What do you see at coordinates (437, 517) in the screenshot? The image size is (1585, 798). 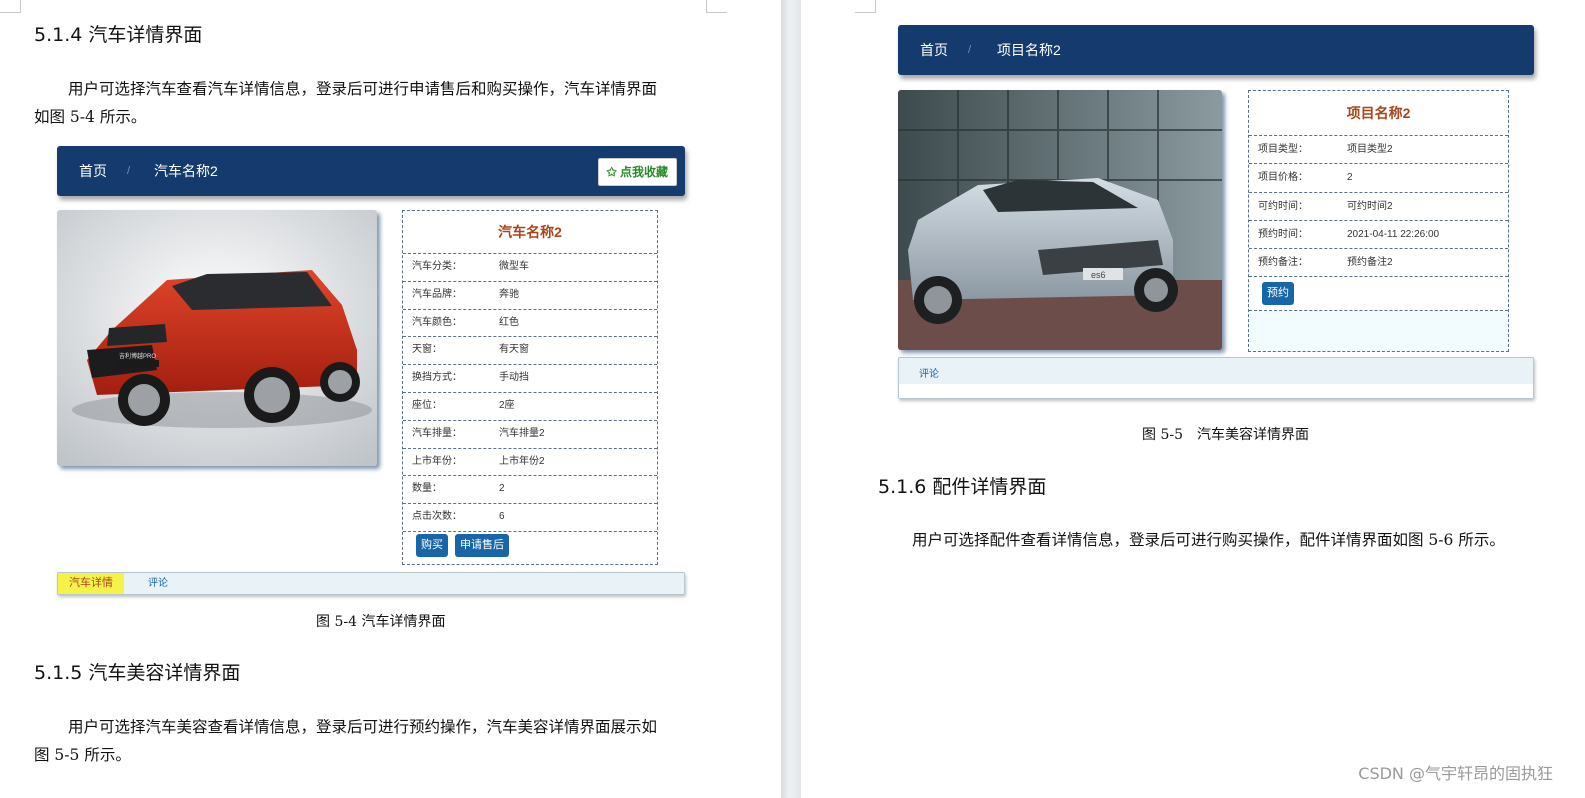 I see `field-label: 点击次数：` at bounding box center [437, 517].